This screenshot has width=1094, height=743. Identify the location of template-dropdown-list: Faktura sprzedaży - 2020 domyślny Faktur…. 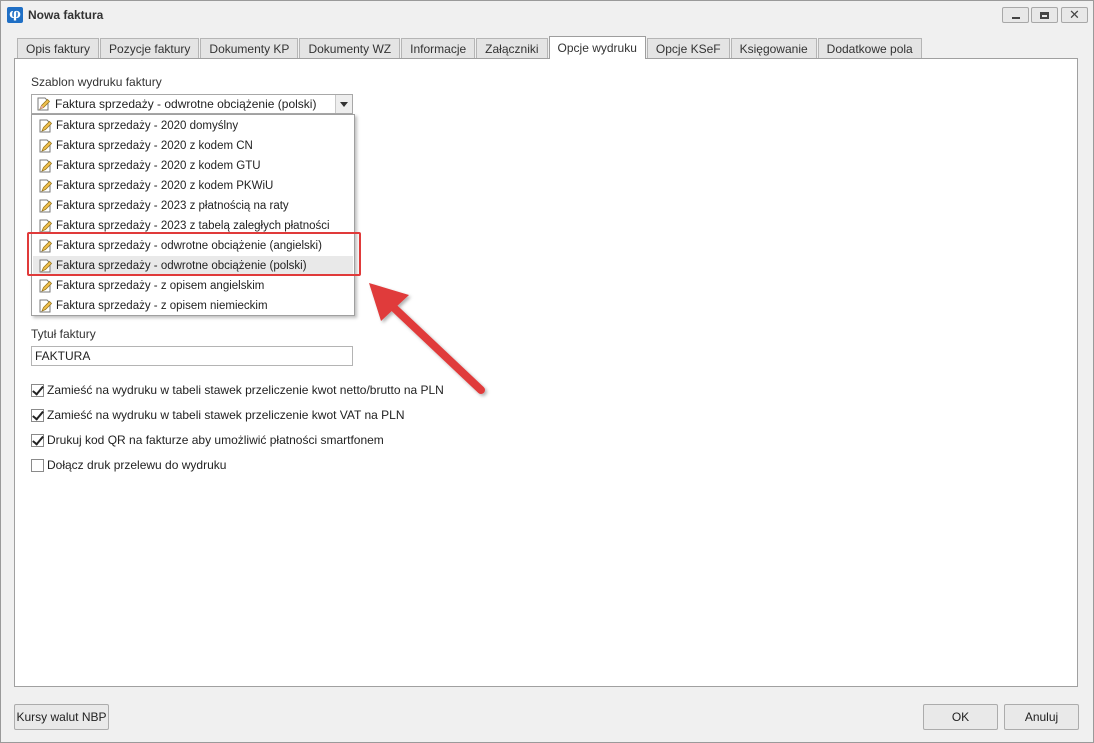
(193, 215).